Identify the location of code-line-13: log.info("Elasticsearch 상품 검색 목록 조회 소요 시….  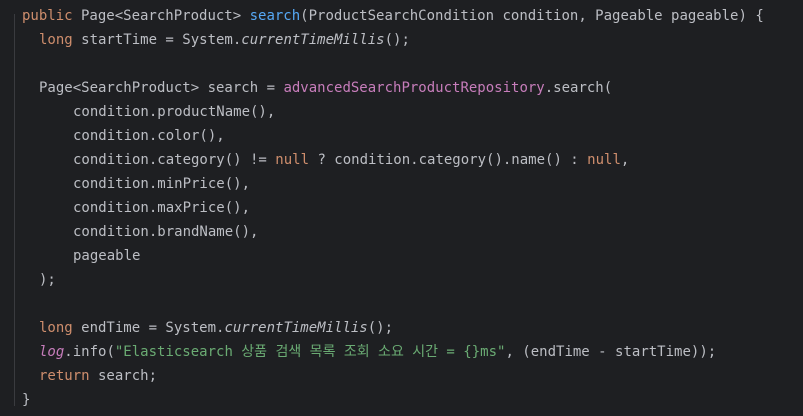
(377, 352).